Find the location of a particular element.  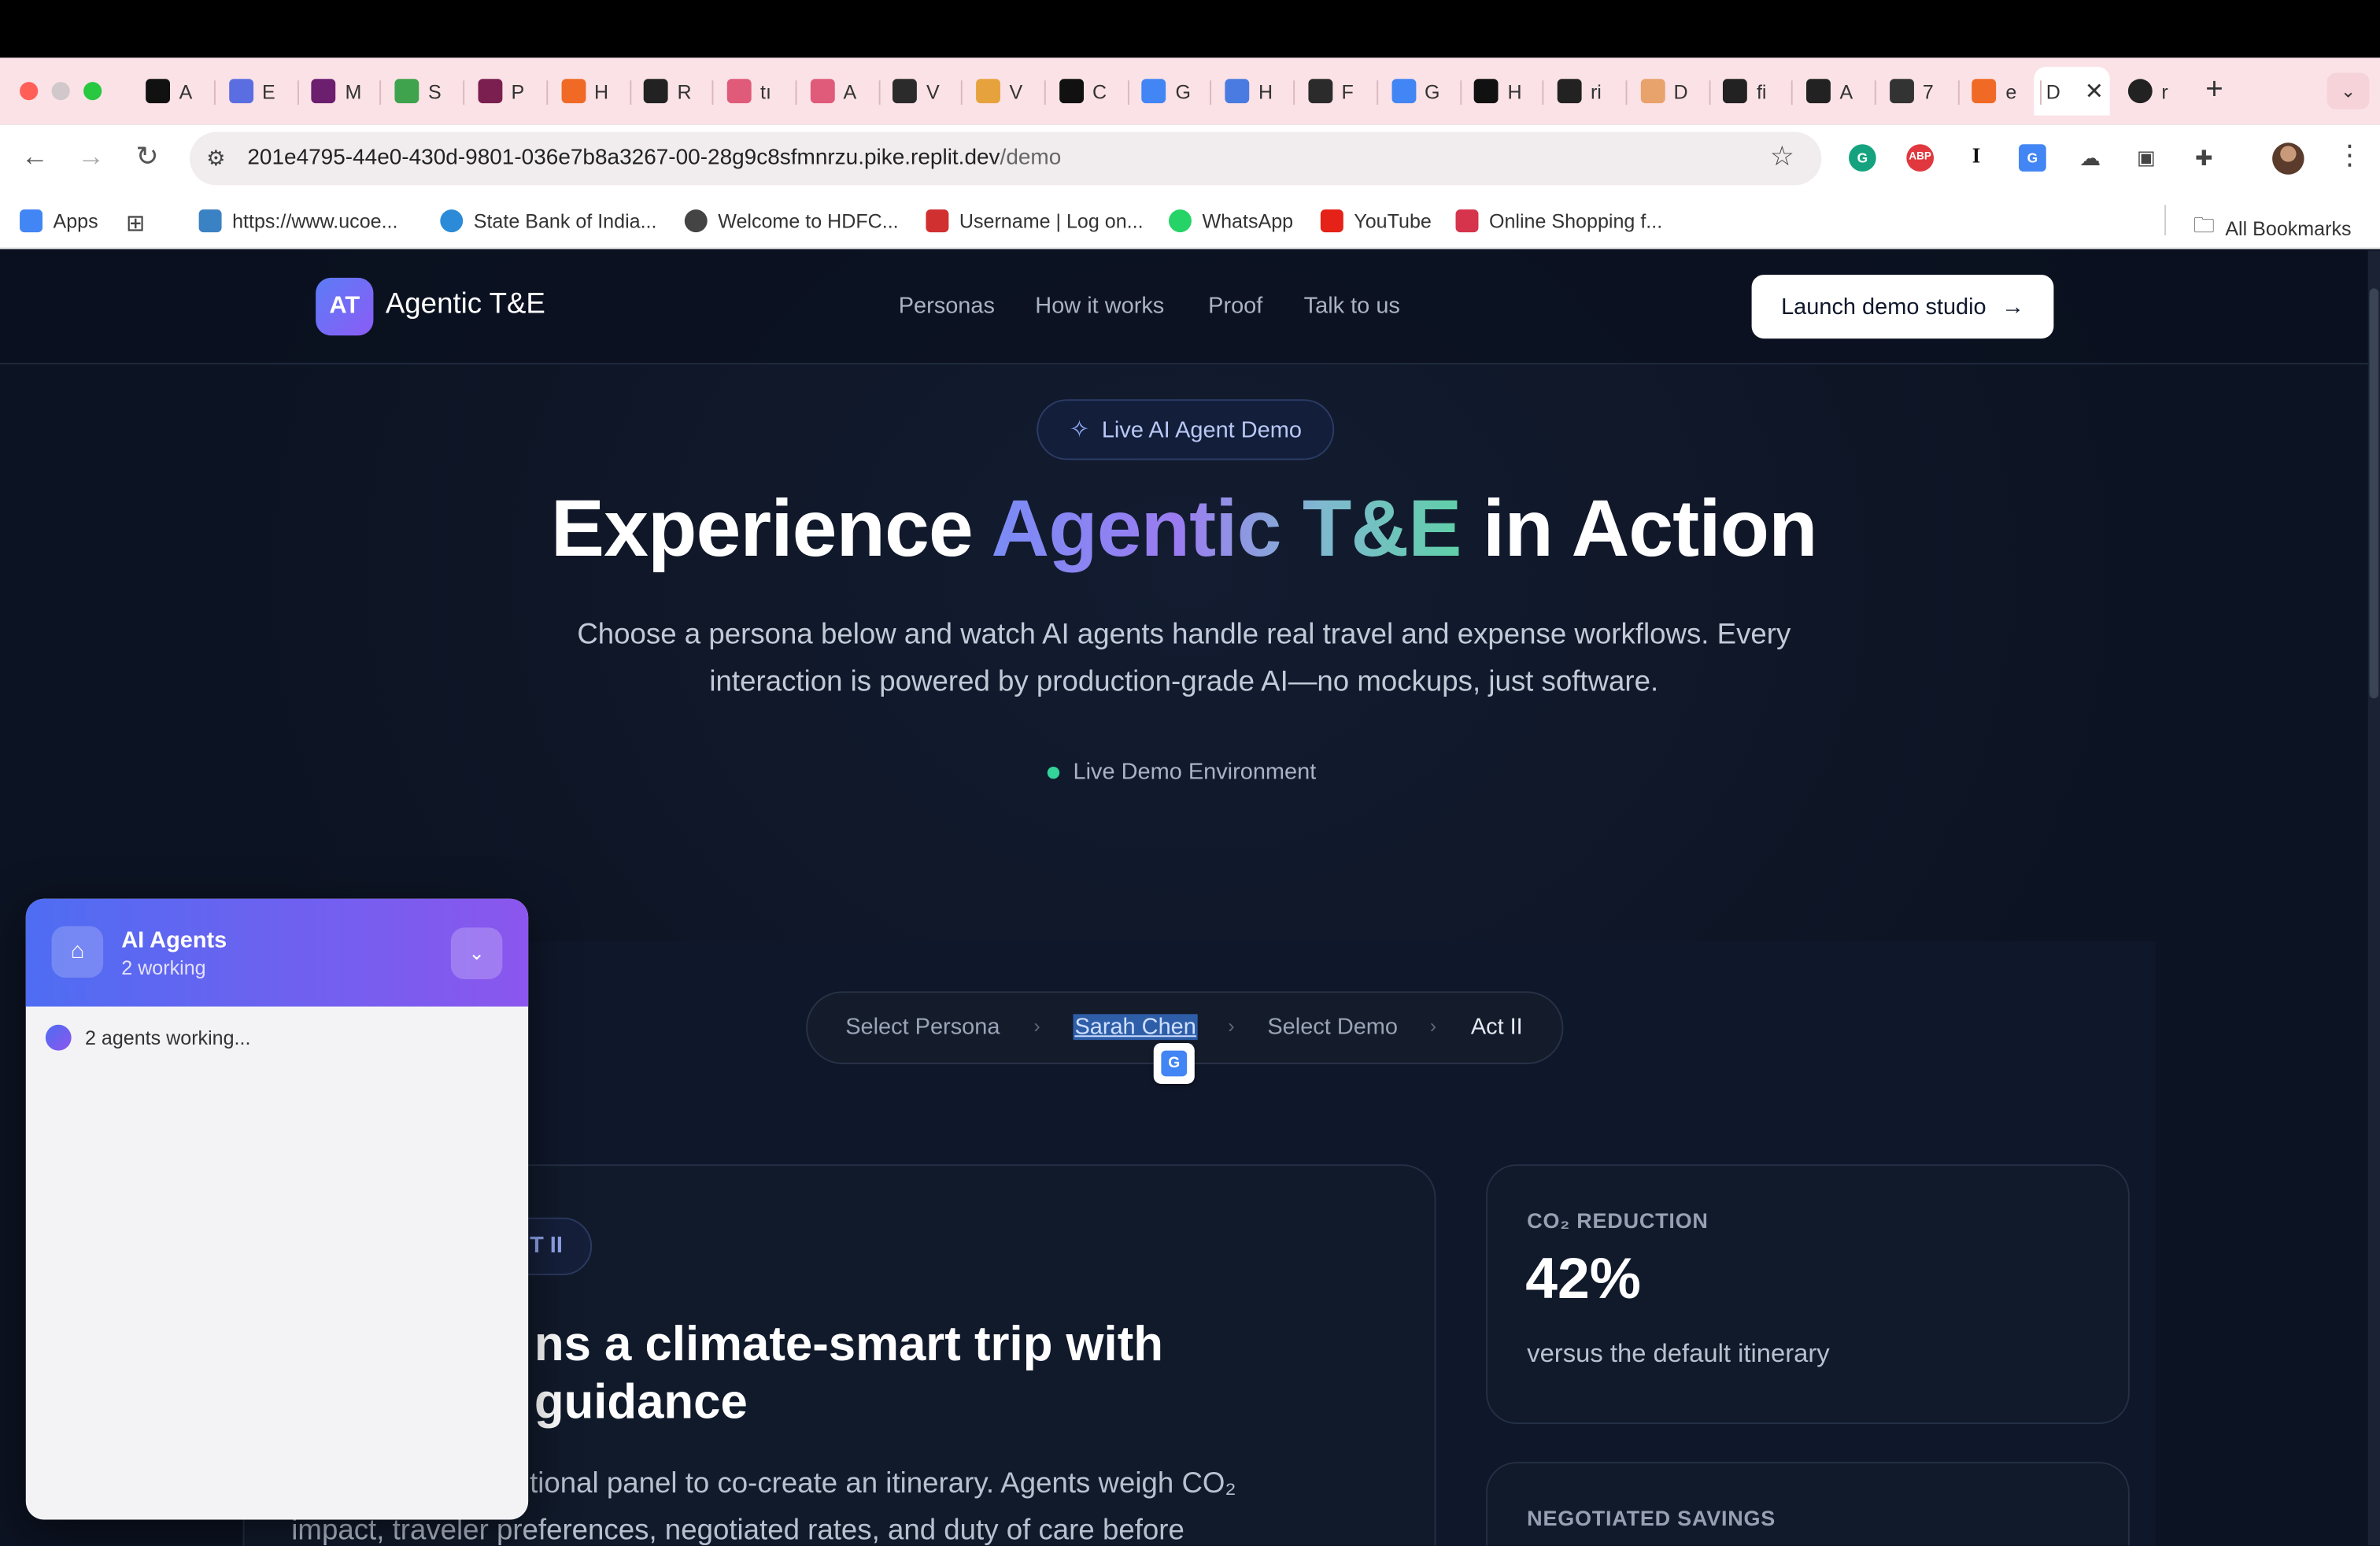

stat-desc-co2: versus the default itinerary is located at coordinates (1678, 1353).